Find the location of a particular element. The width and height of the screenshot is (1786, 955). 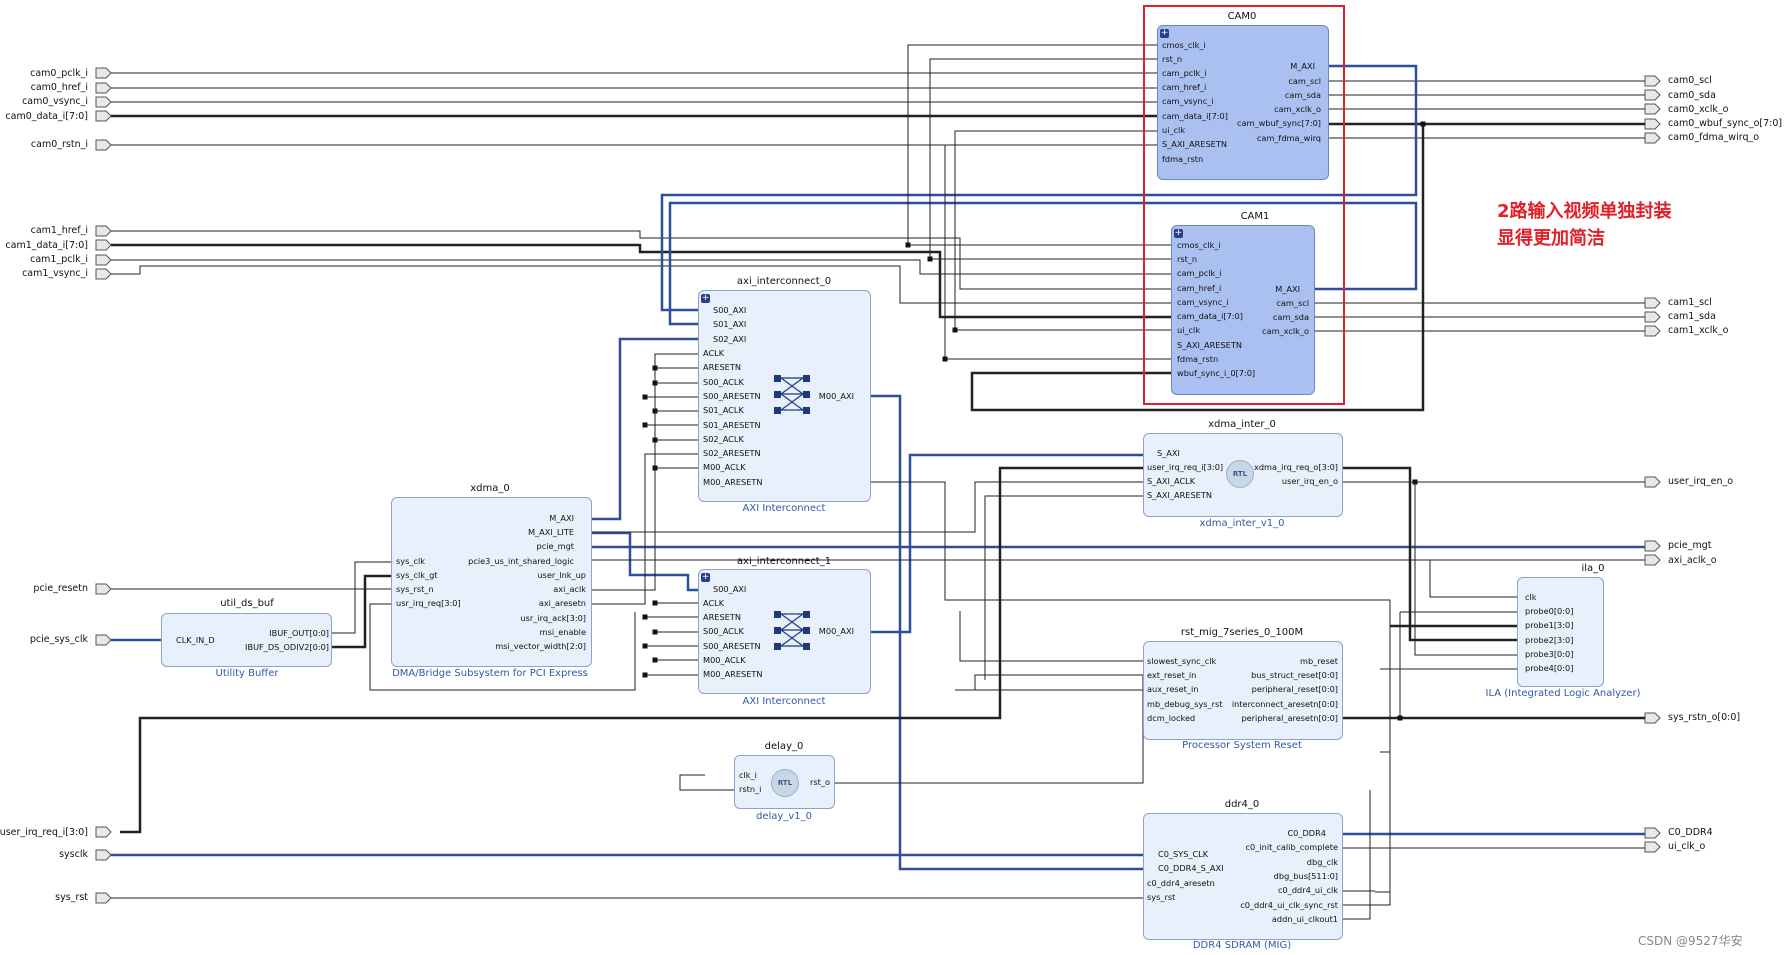

port-cam1-xclk-o: cam1_xclk_o is located at coordinates (1698, 330).